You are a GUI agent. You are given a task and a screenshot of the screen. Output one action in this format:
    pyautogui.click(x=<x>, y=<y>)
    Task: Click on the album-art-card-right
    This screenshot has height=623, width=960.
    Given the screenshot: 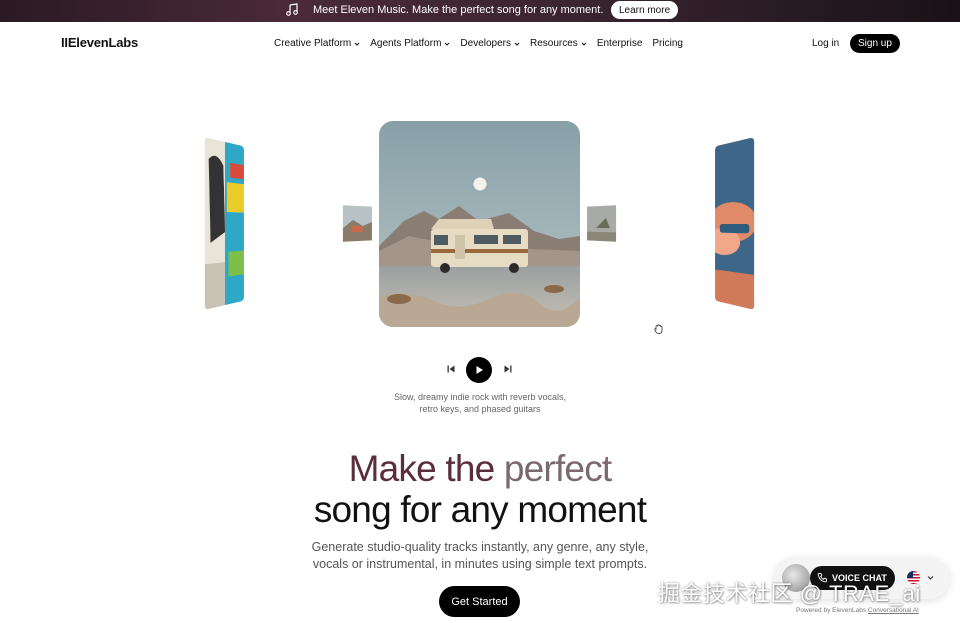 What is the action you would take?
    pyautogui.click(x=602, y=223)
    